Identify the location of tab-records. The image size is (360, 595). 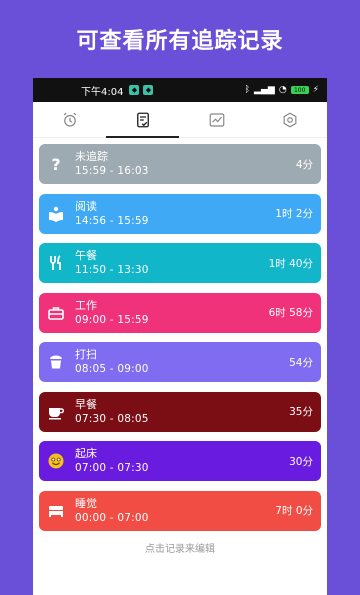
(144, 119).